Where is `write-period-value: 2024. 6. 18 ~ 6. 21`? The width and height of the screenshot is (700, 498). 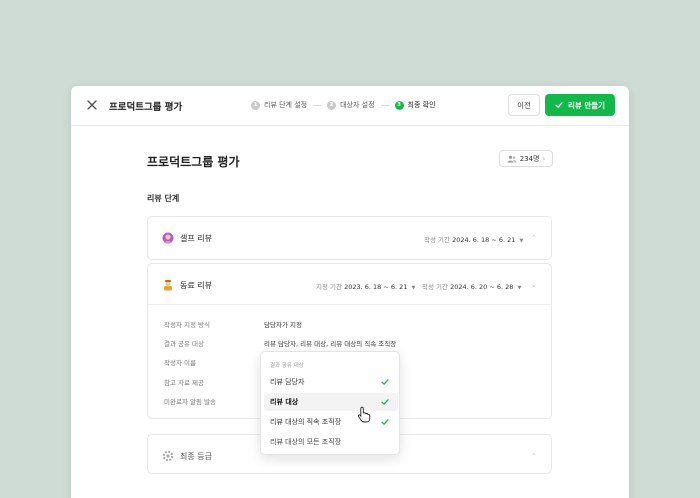
write-period-value: 2024. 6. 18 ~ 6. 21 is located at coordinates (484, 240).